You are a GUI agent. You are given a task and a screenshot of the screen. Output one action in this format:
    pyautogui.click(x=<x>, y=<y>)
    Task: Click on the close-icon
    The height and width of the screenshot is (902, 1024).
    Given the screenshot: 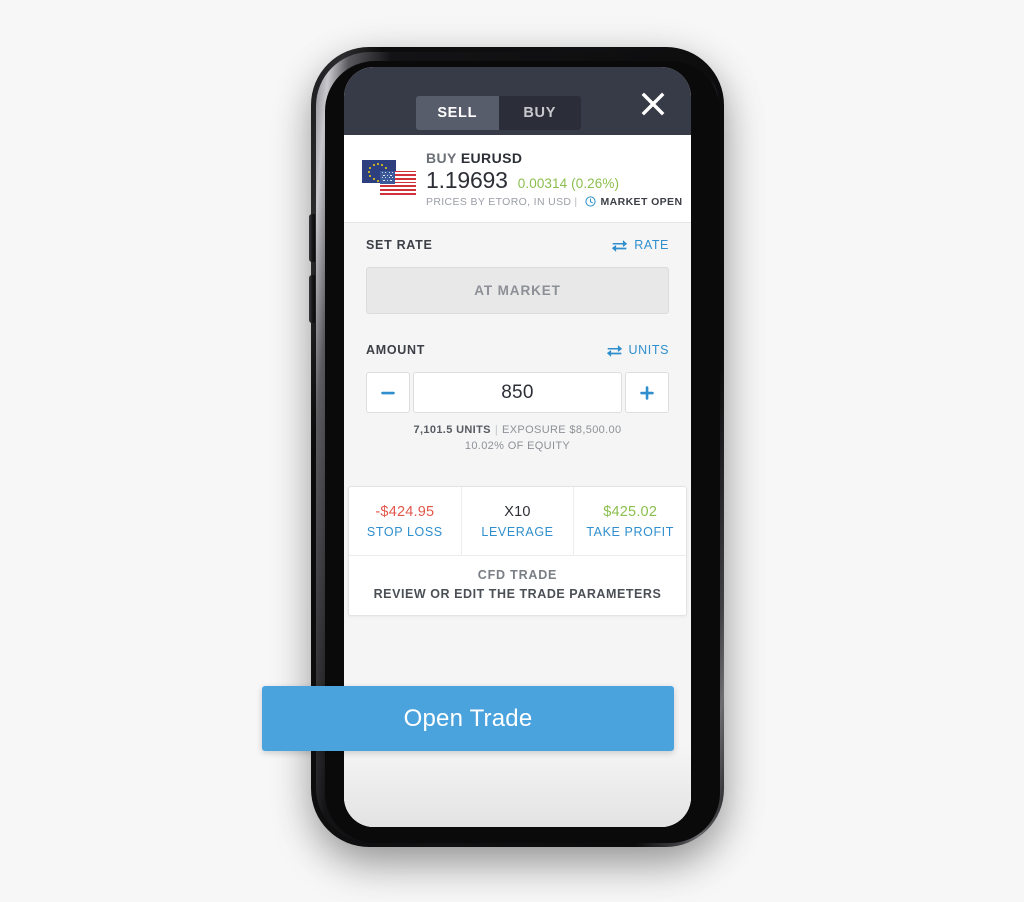 What is the action you would take?
    pyautogui.click(x=653, y=104)
    